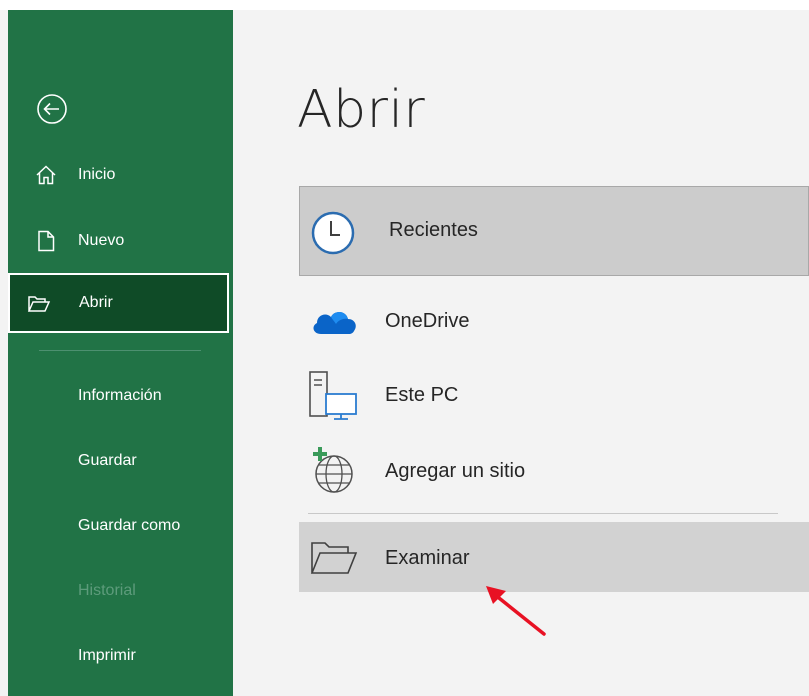  Describe the element at coordinates (516, 611) in the screenshot. I see `annotation-arrow-icon` at that location.